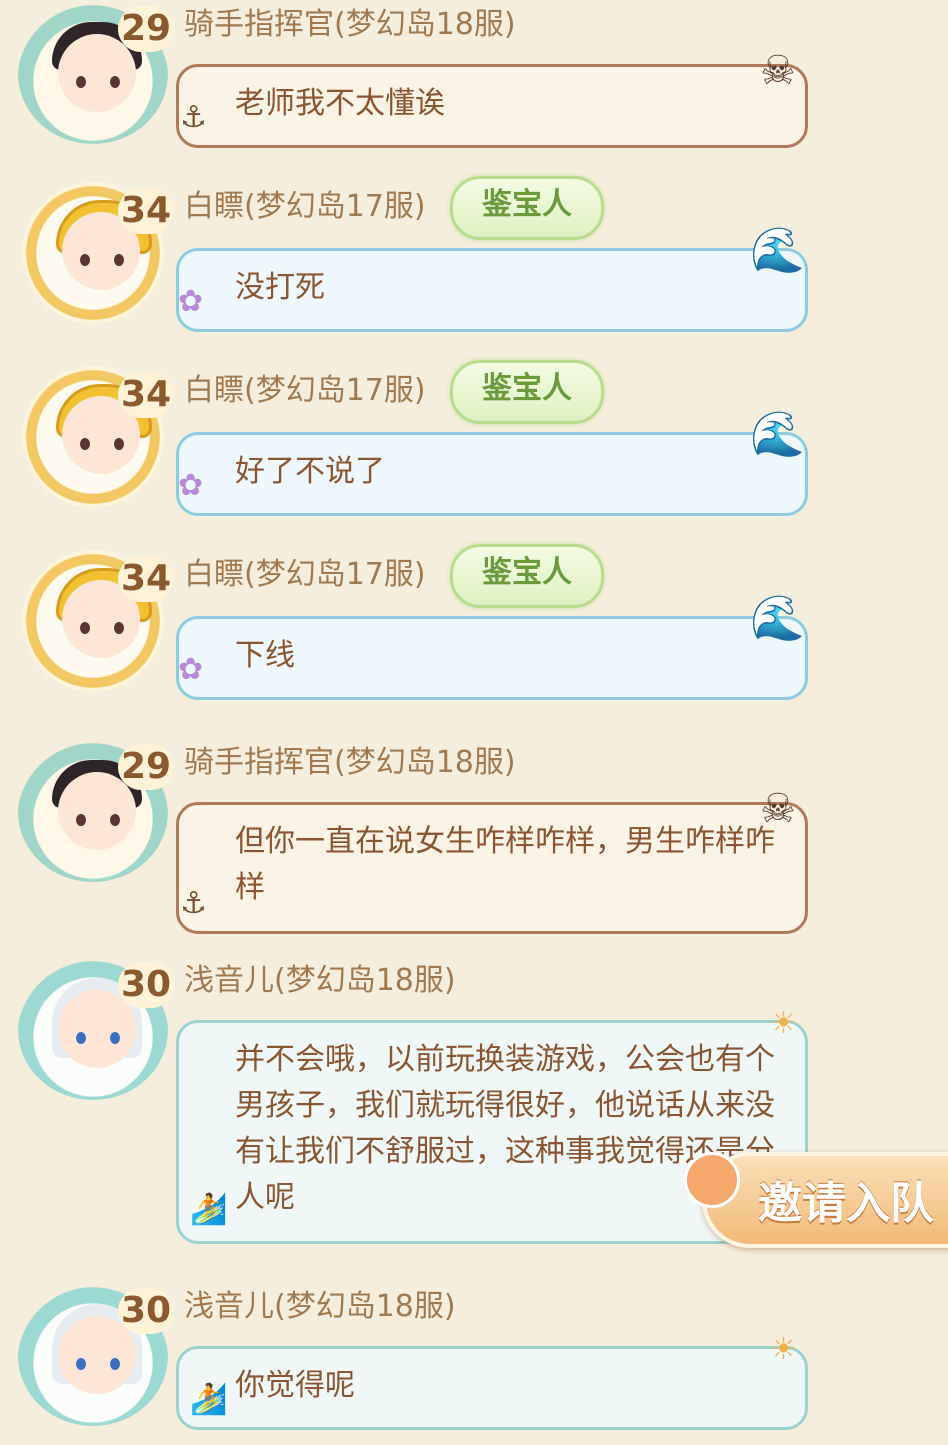 The height and width of the screenshot is (1445, 948). I want to click on message-bubble: 下线, so click(492, 658).